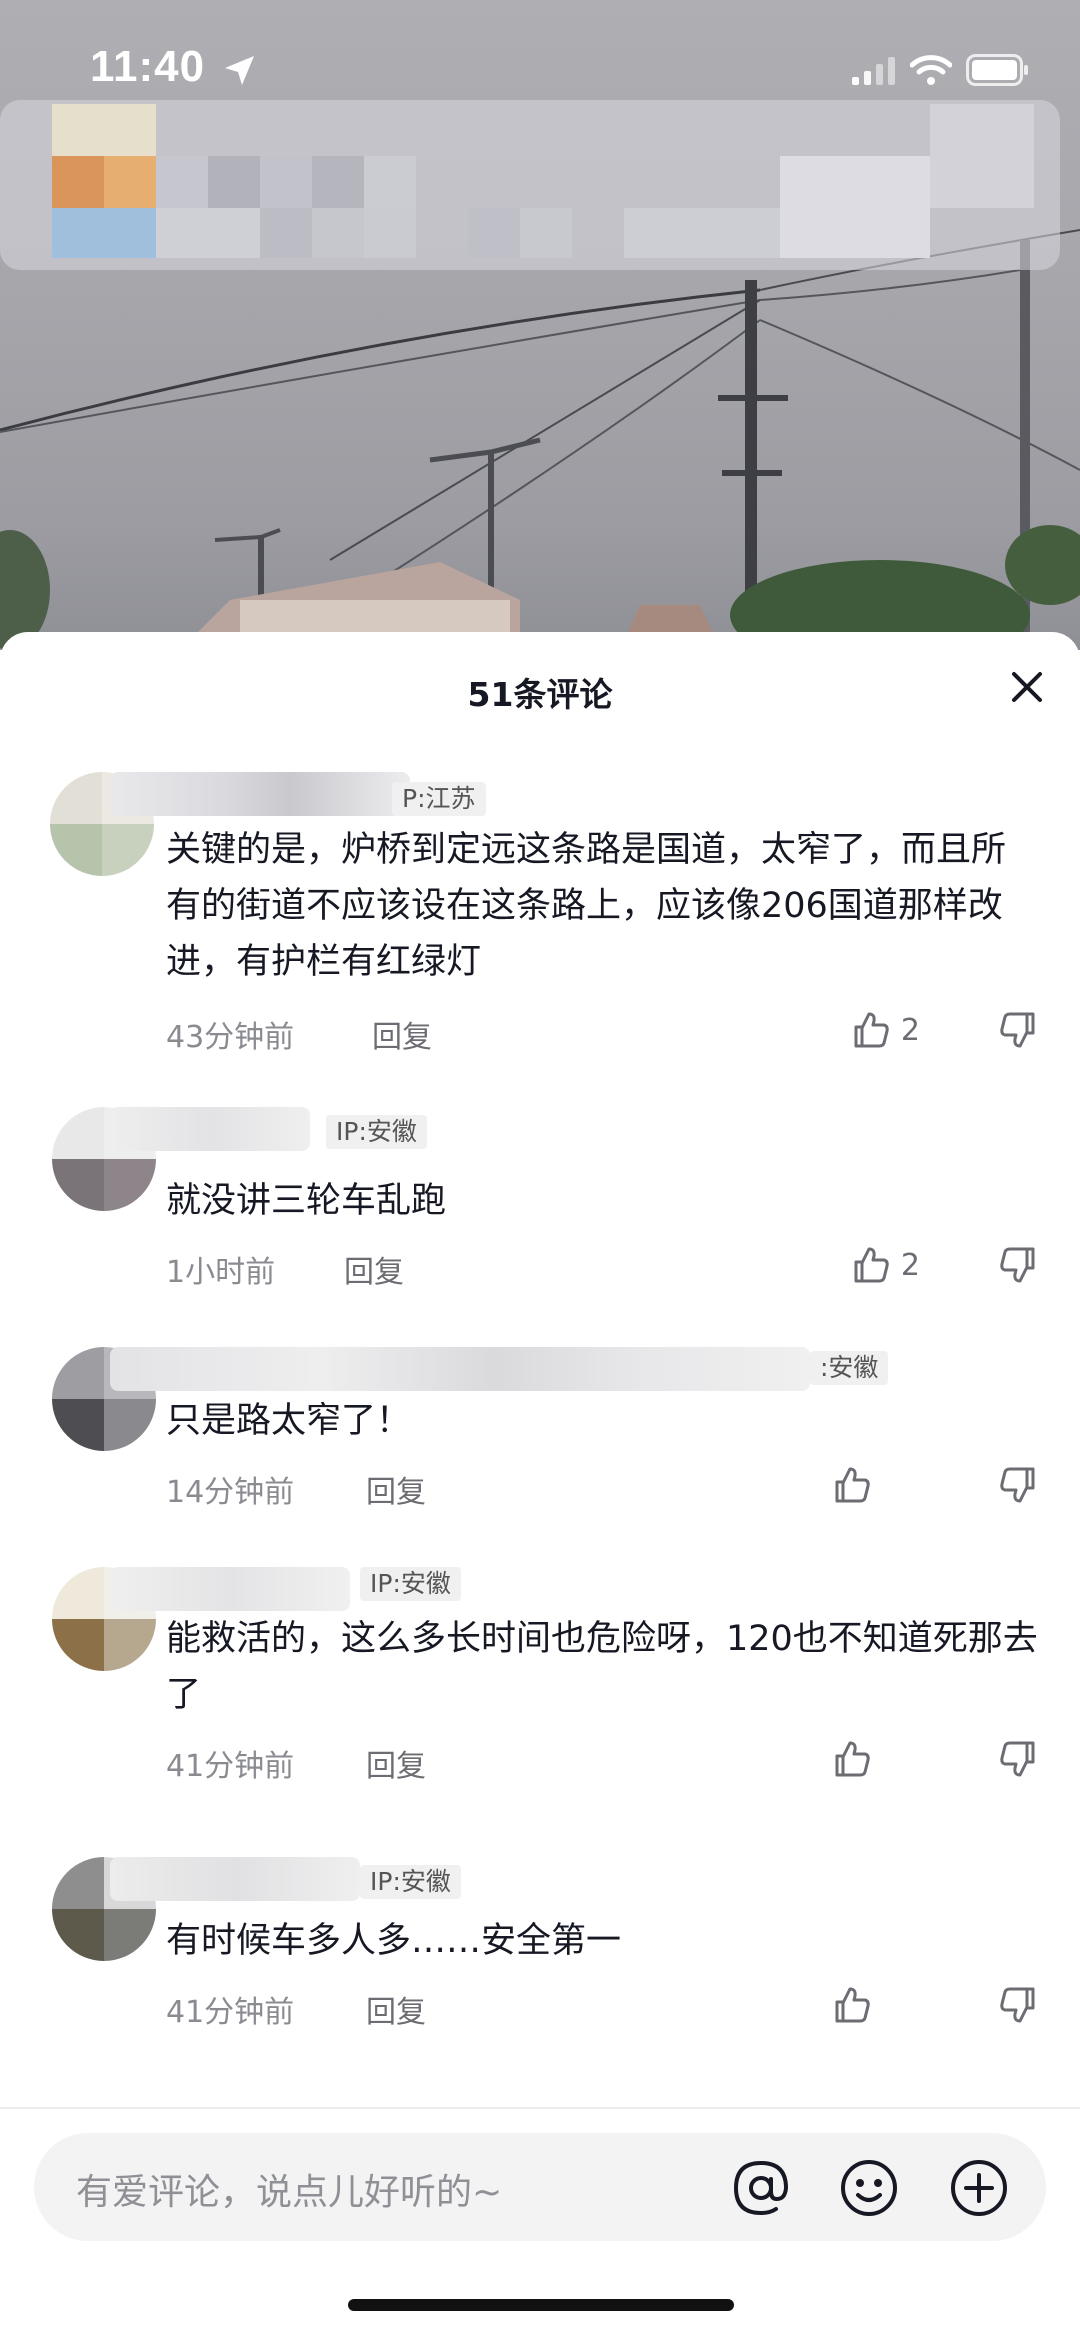 Image resolution: width=1080 pixels, height=2337 pixels. I want to click on comment-time: 14分钟前, so click(230, 1492).